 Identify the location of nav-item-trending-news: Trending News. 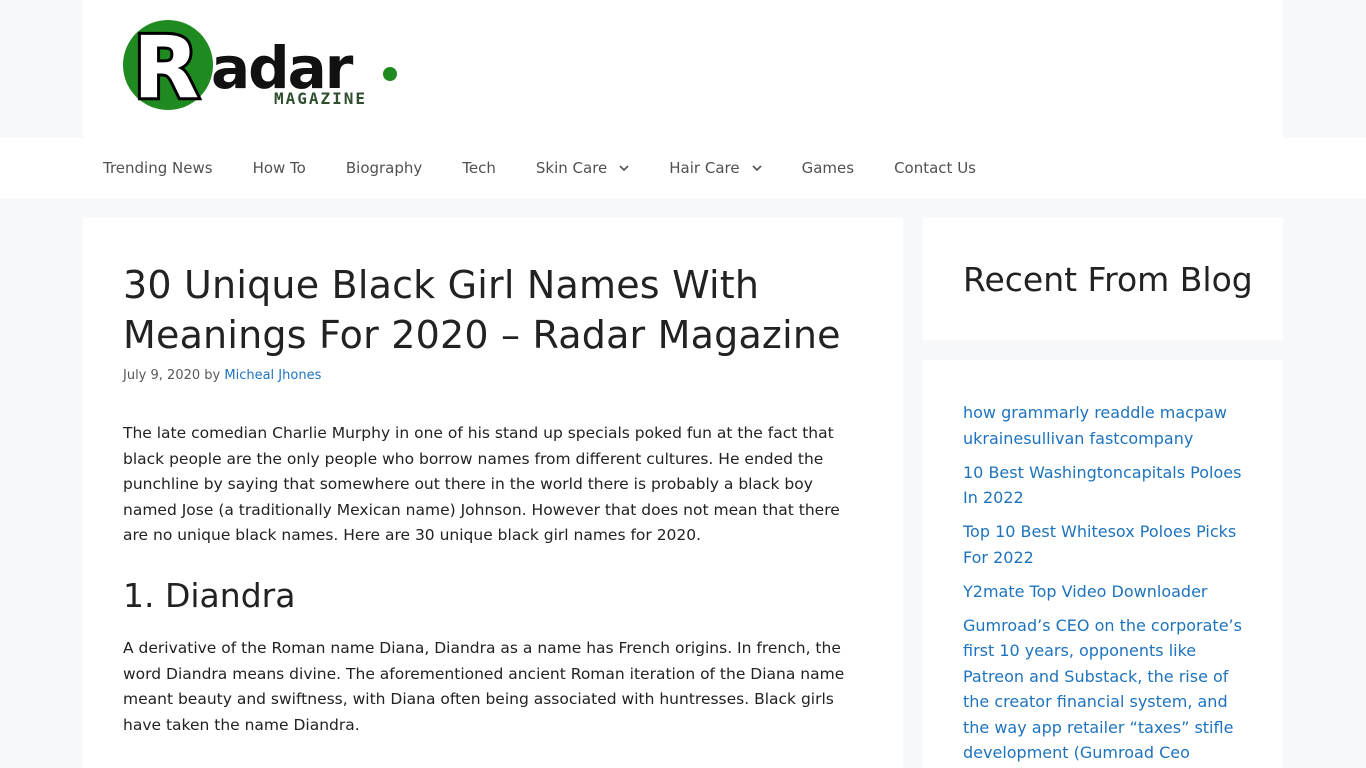
(158, 168).